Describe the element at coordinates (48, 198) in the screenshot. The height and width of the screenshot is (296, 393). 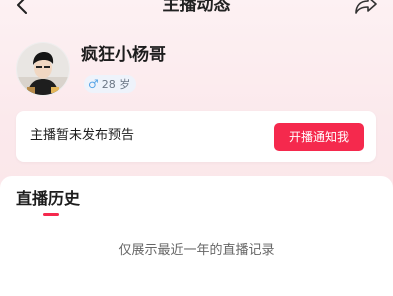
I see `section-title: 直播历史` at that location.